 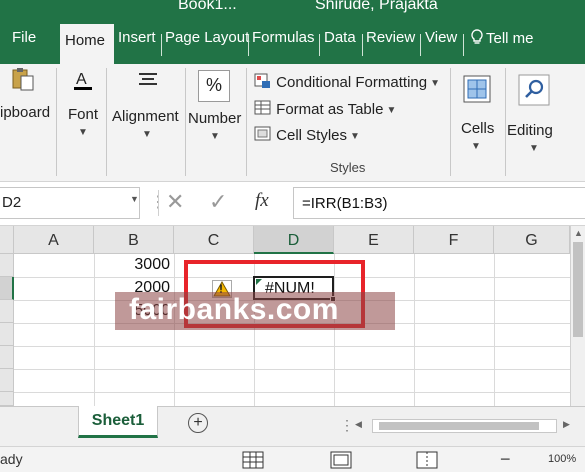 I want to click on tab-page-layout: Page Layout, so click(x=207, y=37).